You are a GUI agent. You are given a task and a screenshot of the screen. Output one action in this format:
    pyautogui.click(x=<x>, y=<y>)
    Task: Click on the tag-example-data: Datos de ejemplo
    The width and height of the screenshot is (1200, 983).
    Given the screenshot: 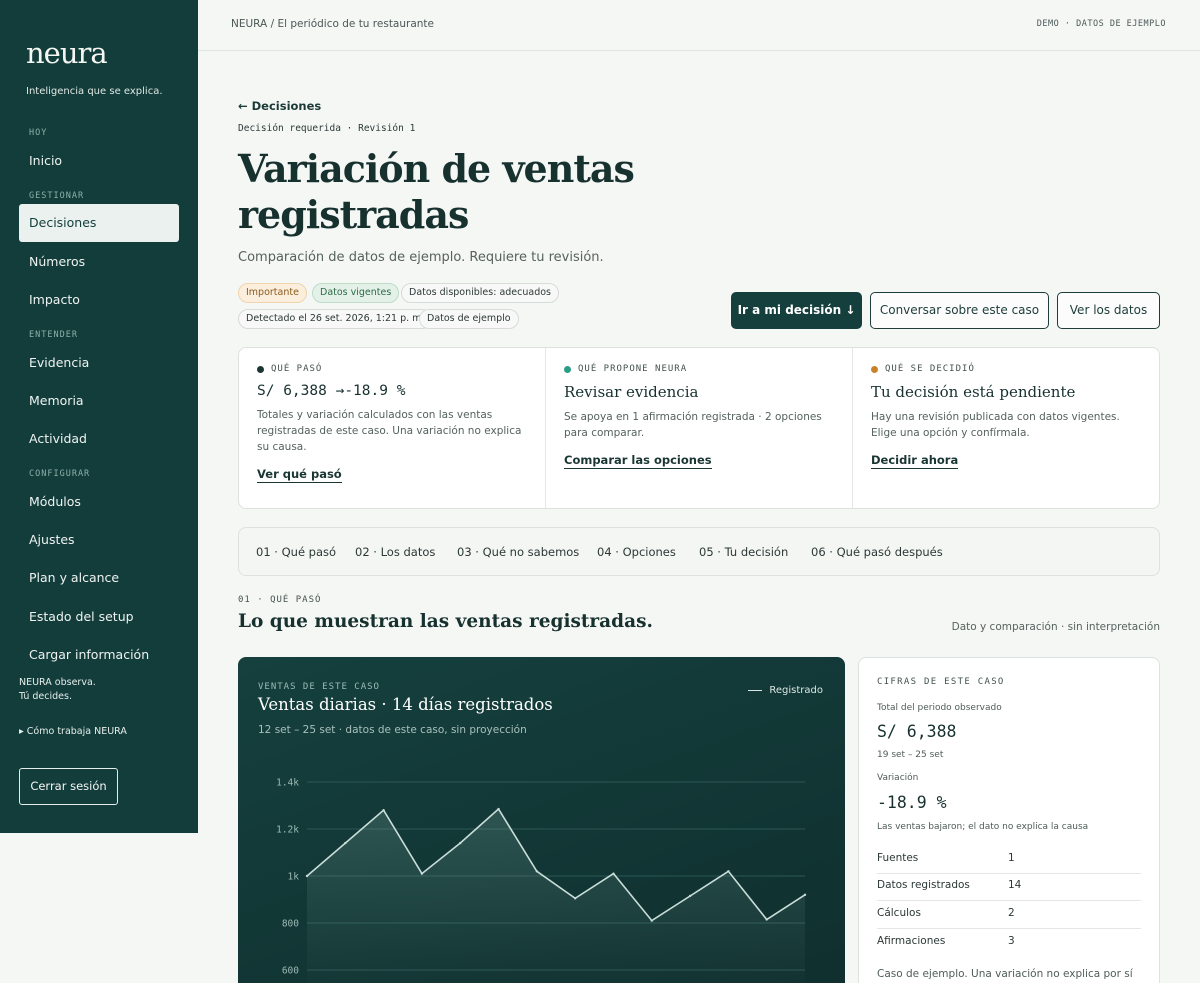 What is the action you would take?
    pyautogui.click(x=469, y=319)
    